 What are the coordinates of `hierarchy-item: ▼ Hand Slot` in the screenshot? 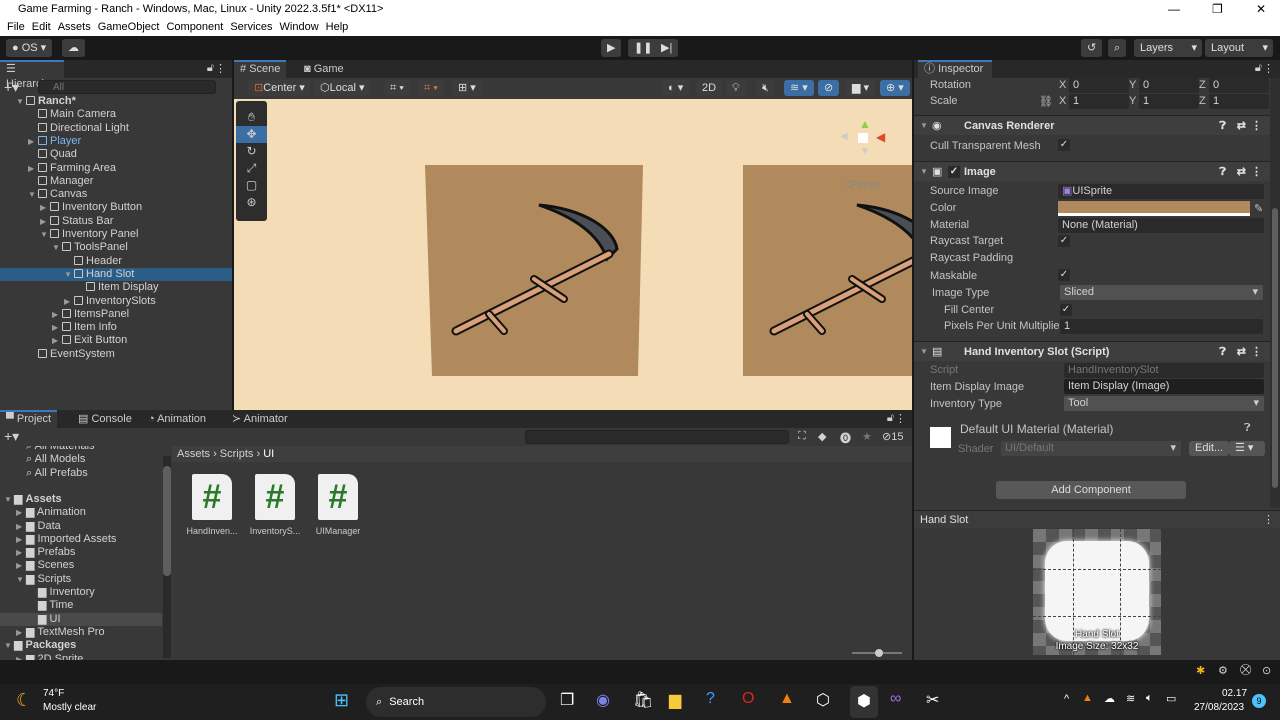 It's located at (116, 274).